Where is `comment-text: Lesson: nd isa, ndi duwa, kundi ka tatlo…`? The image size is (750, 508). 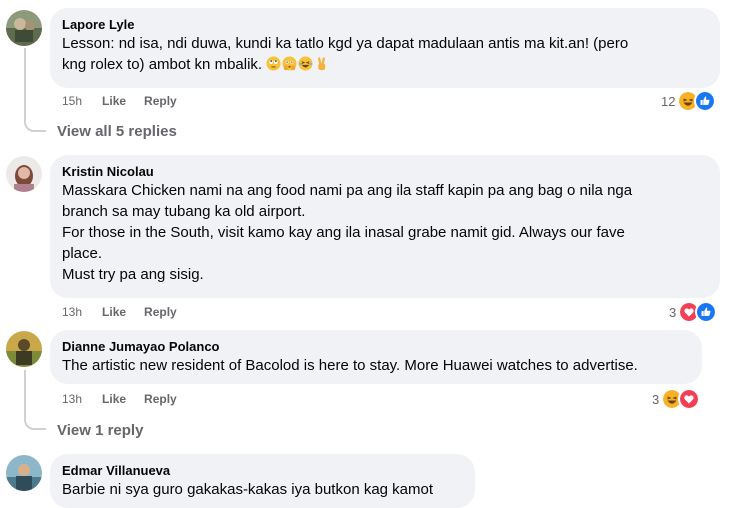 comment-text: Lesson: nd isa, ndi duwa, kundi ka tatlo… is located at coordinates (385, 54).